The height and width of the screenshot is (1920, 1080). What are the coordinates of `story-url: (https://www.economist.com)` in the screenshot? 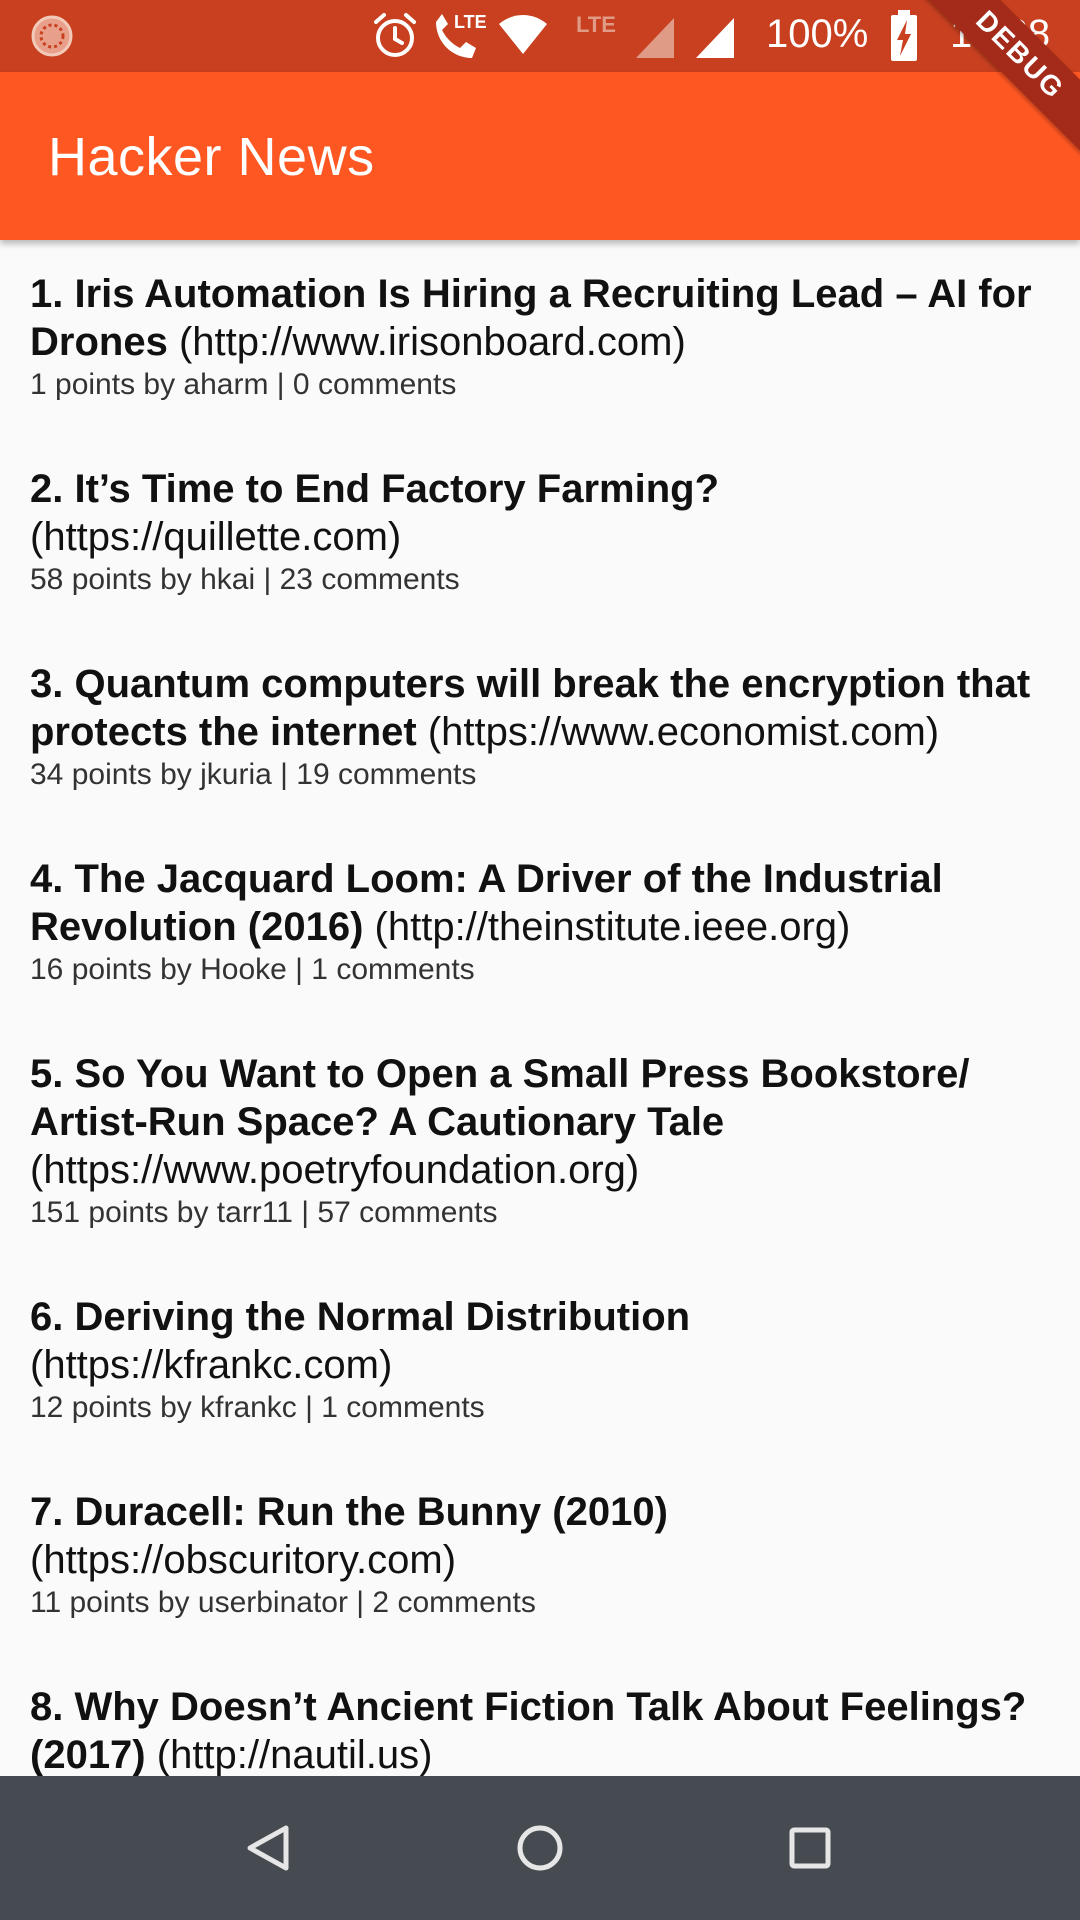 It's located at (683, 732).